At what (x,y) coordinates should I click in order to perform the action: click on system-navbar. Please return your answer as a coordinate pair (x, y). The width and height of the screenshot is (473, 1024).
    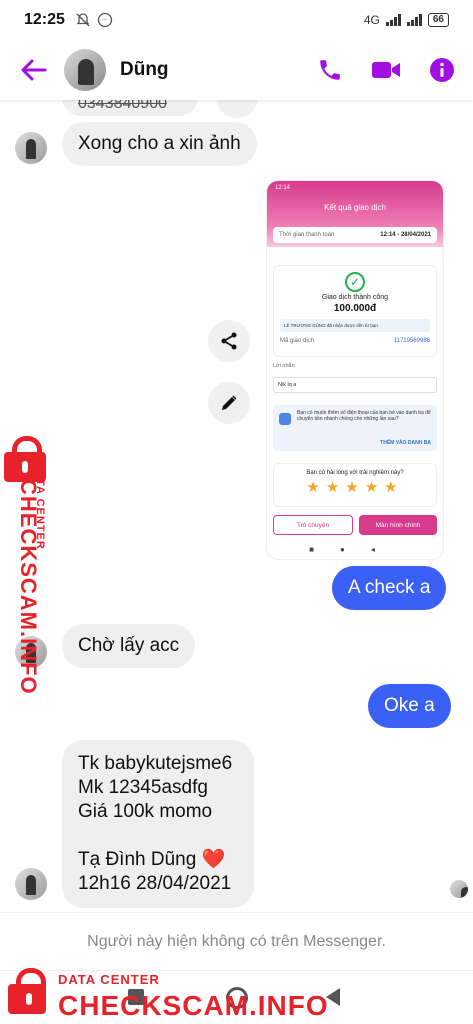
    Looking at the image, I should click on (236, 997).